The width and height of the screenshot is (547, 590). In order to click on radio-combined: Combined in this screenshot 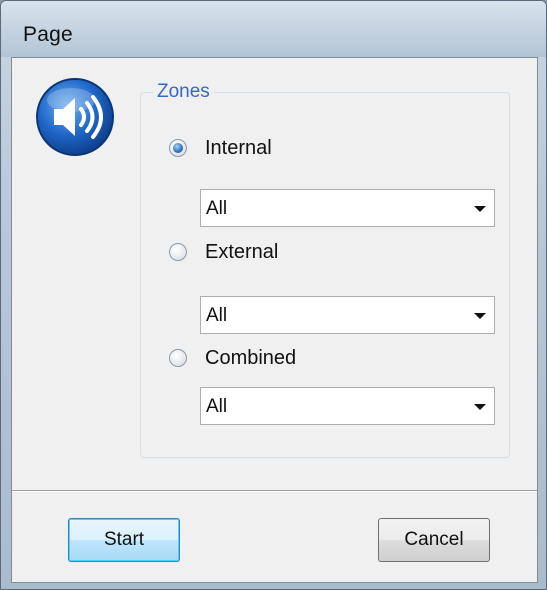, I will do `click(232, 358)`.